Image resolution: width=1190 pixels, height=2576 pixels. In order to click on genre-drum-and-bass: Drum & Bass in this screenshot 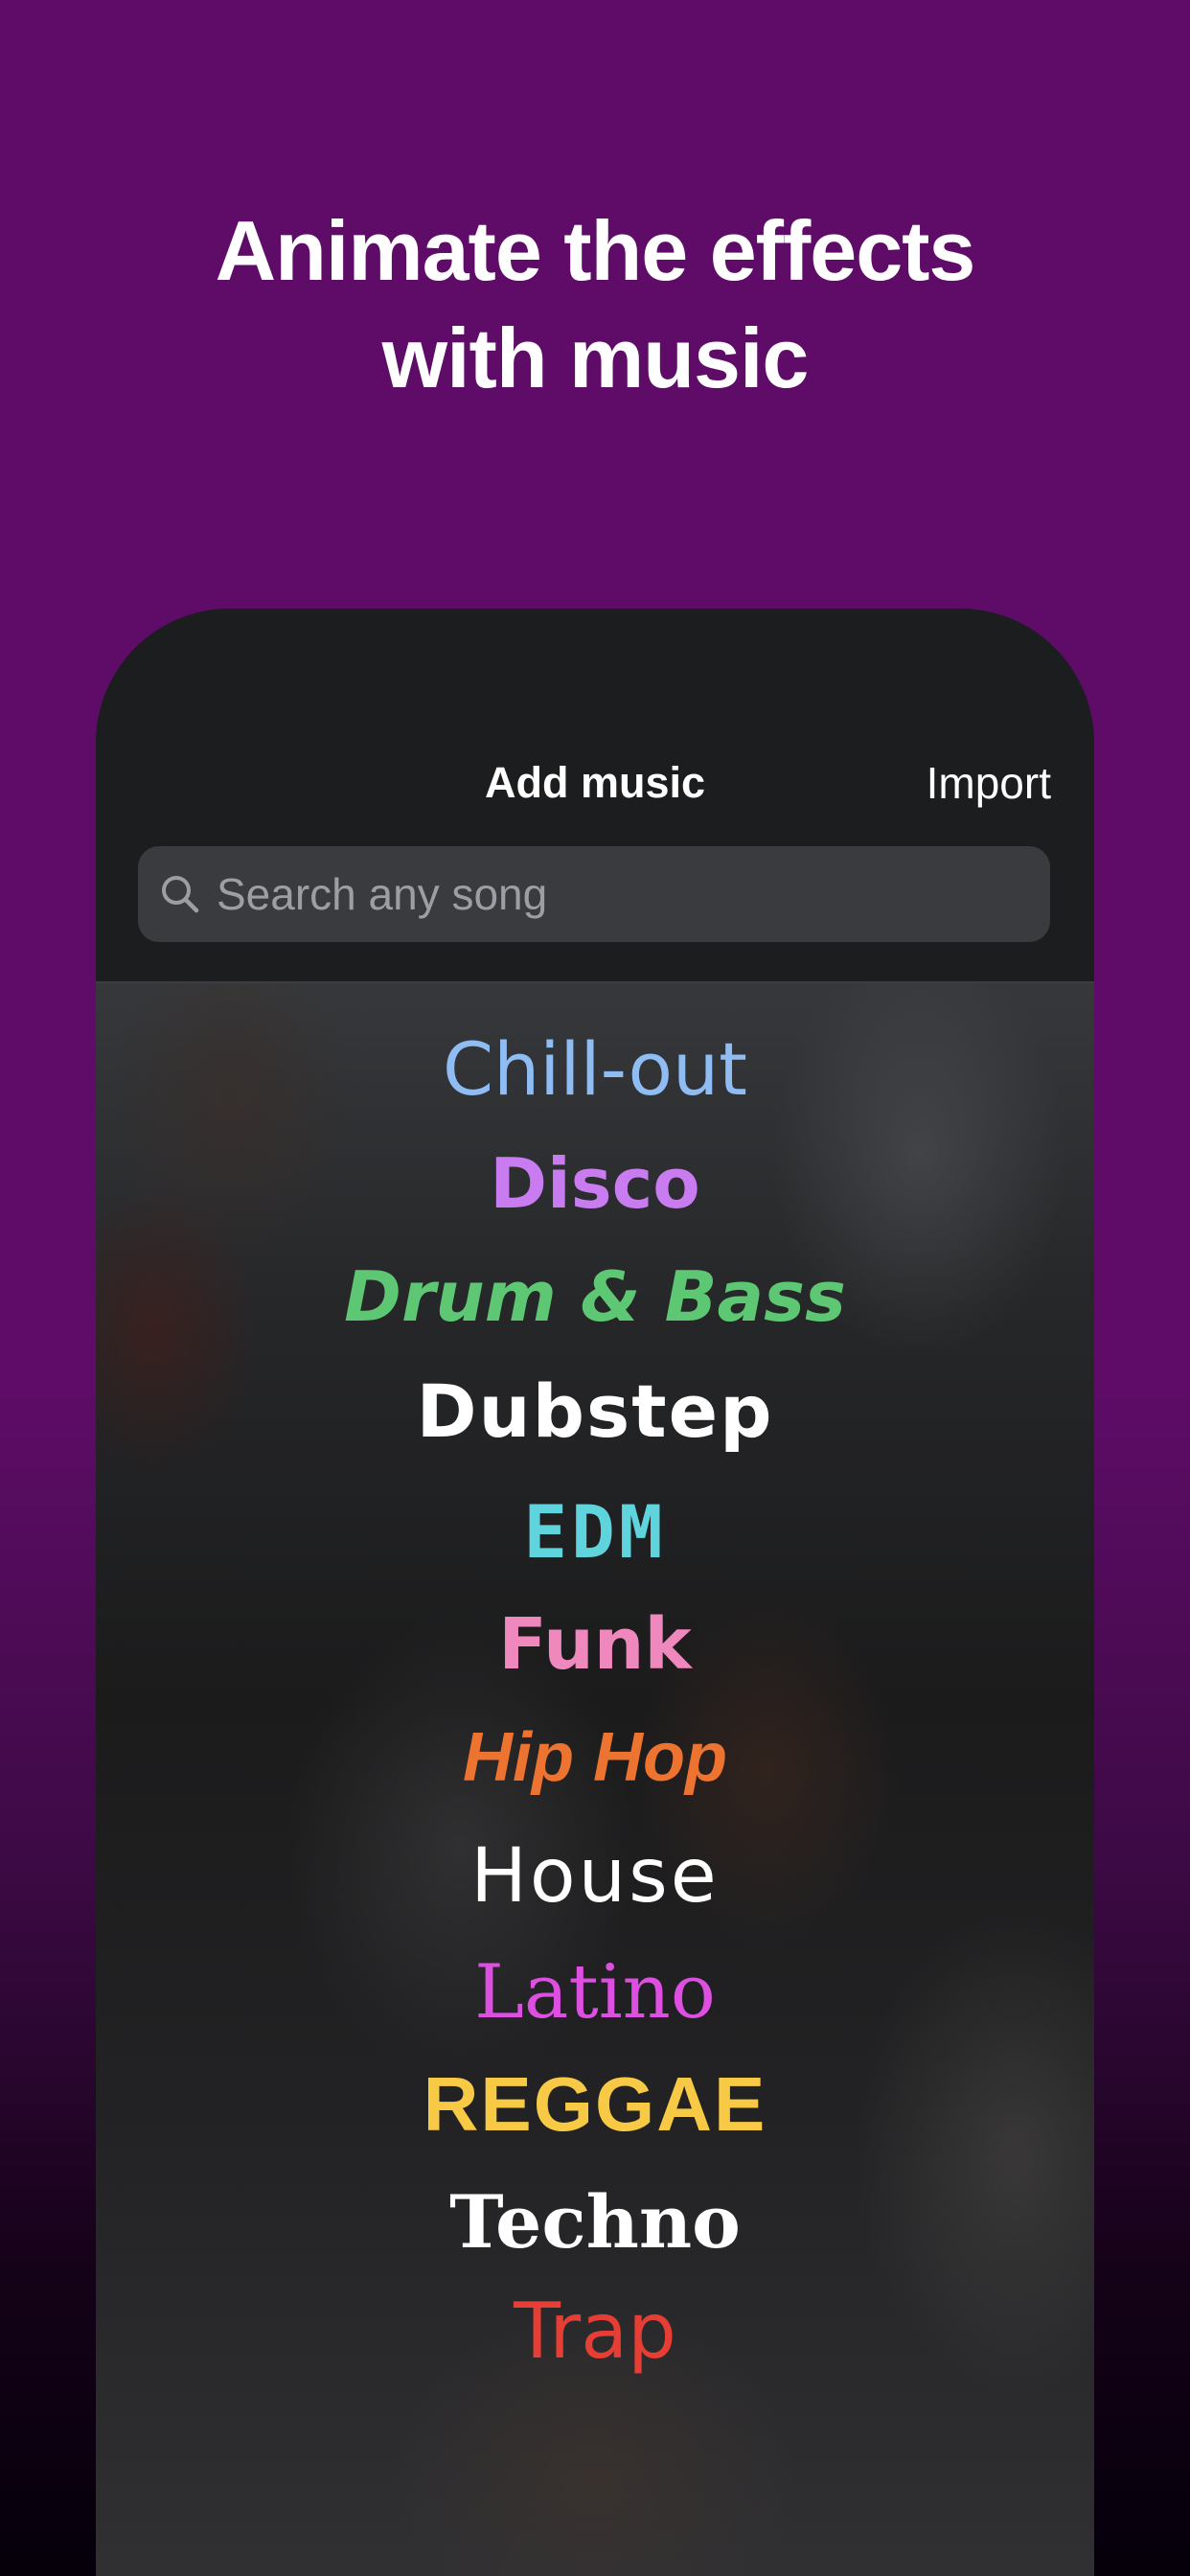, I will do `click(595, 1297)`.